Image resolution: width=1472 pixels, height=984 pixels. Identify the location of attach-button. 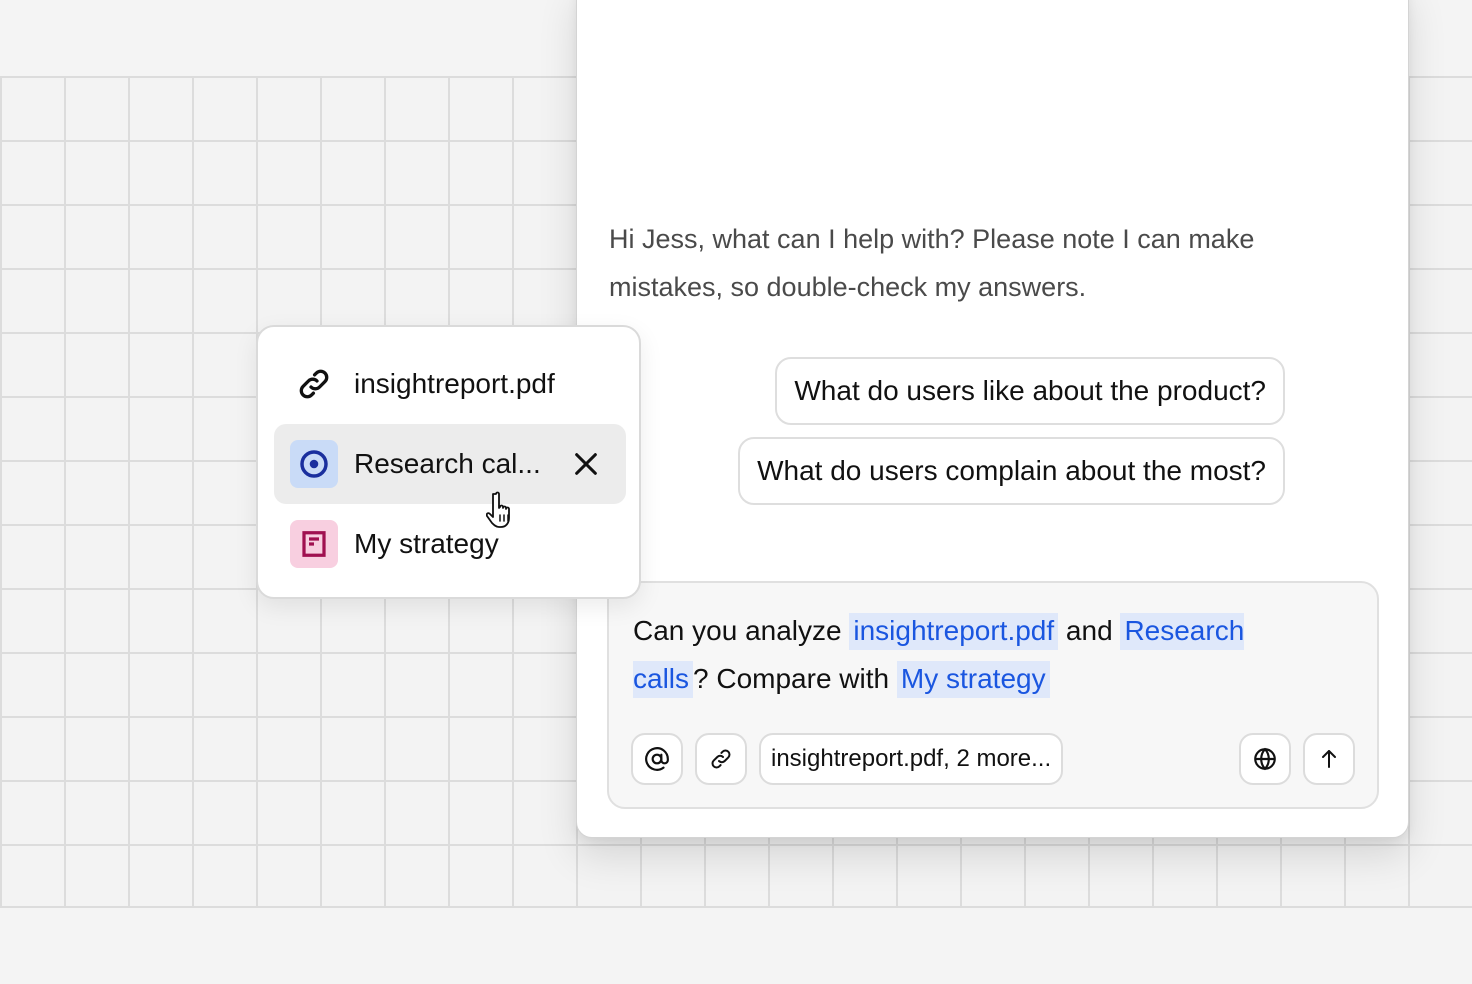
(721, 759).